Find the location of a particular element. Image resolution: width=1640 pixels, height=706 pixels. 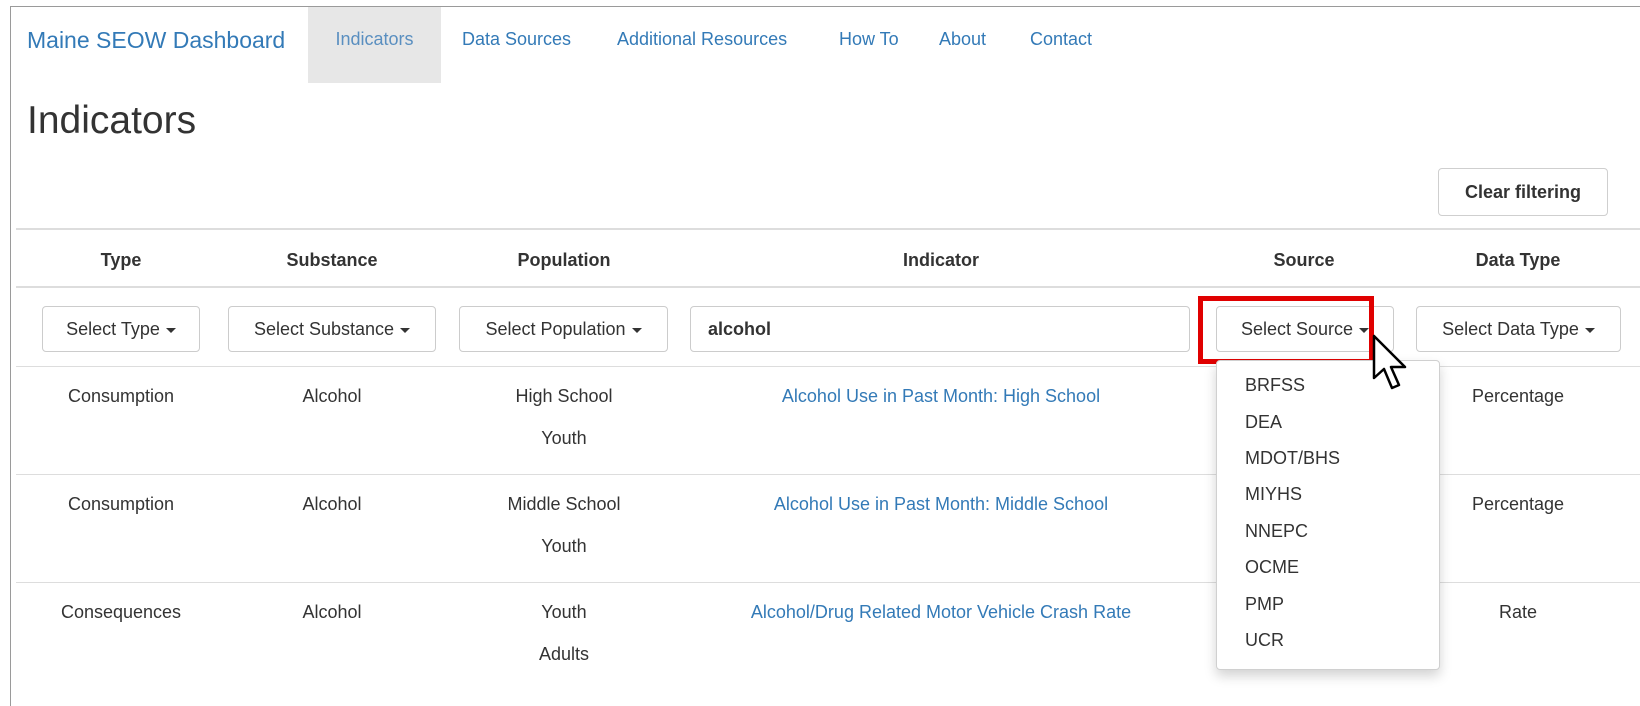

row-2-data-type: Percentage is located at coordinates (1518, 504).